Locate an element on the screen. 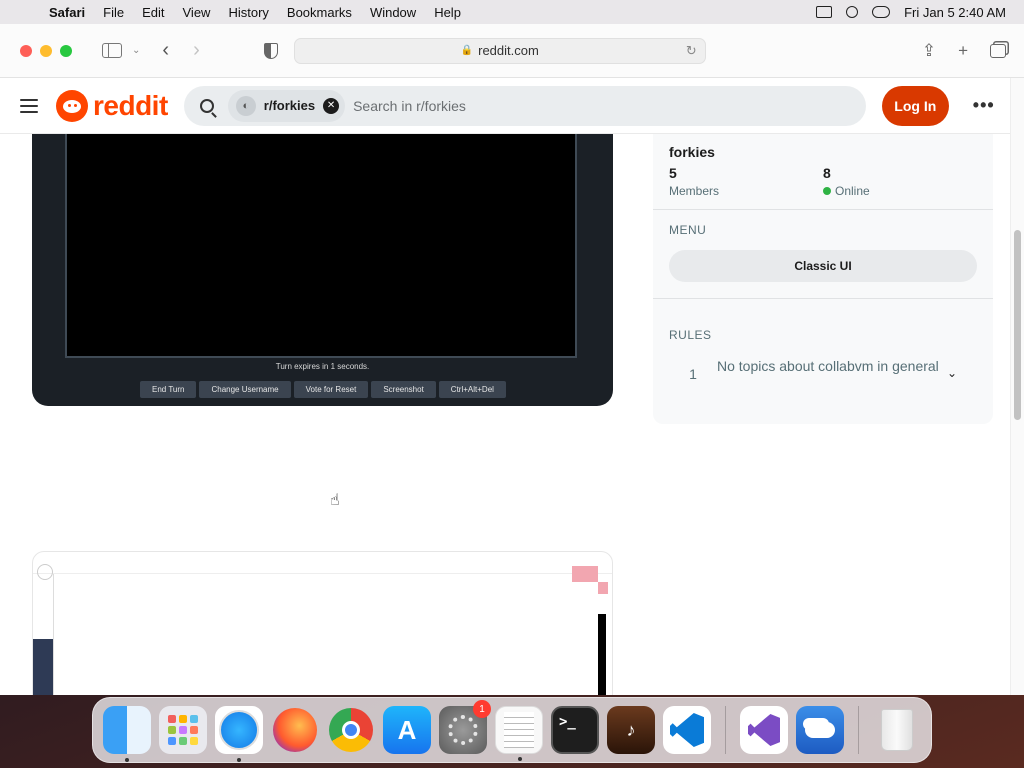 This screenshot has height=768, width=1024. embedded-sidebar is located at coordinates (43, 667).